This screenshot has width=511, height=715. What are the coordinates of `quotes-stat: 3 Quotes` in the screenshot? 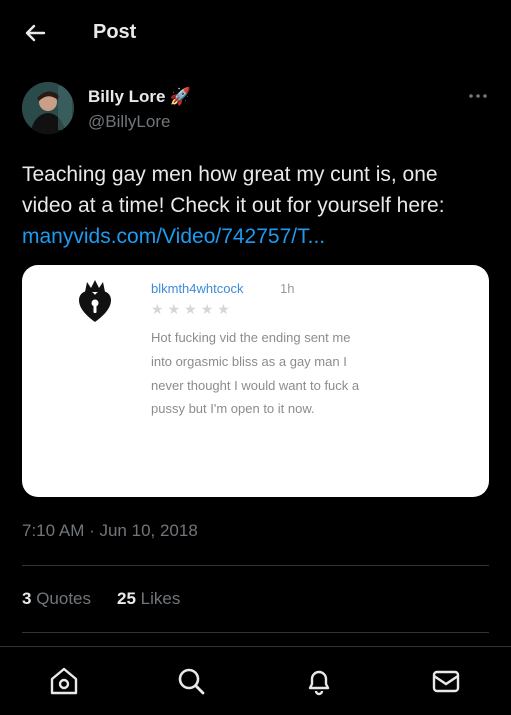 It's located at (56, 599).